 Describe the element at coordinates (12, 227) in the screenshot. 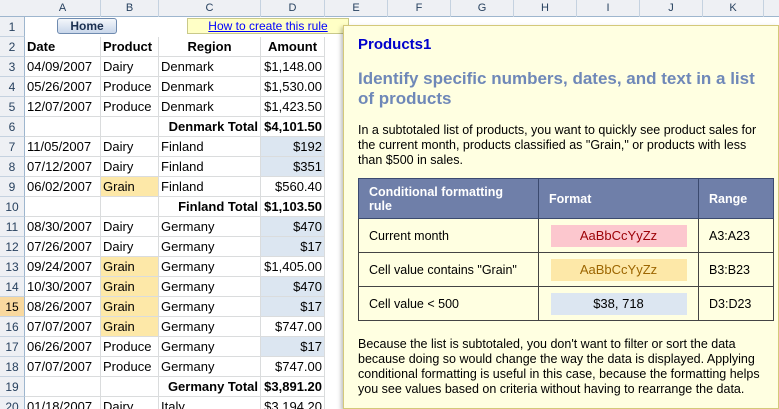

I see `row-header-11: 11` at that location.